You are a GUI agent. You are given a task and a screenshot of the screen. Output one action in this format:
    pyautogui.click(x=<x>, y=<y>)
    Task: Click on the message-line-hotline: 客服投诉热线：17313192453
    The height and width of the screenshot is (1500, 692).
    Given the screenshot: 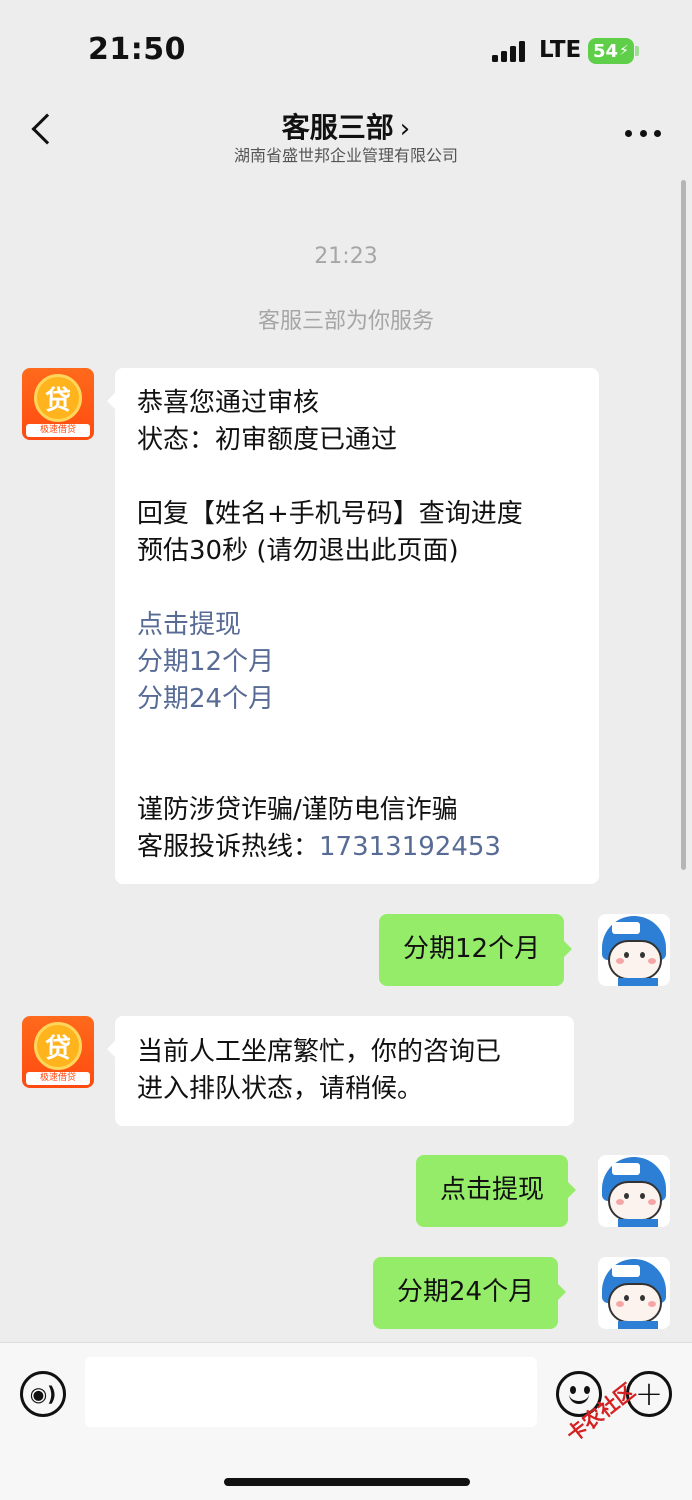 What is the action you would take?
    pyautogui.click(x=357, y=847)
    